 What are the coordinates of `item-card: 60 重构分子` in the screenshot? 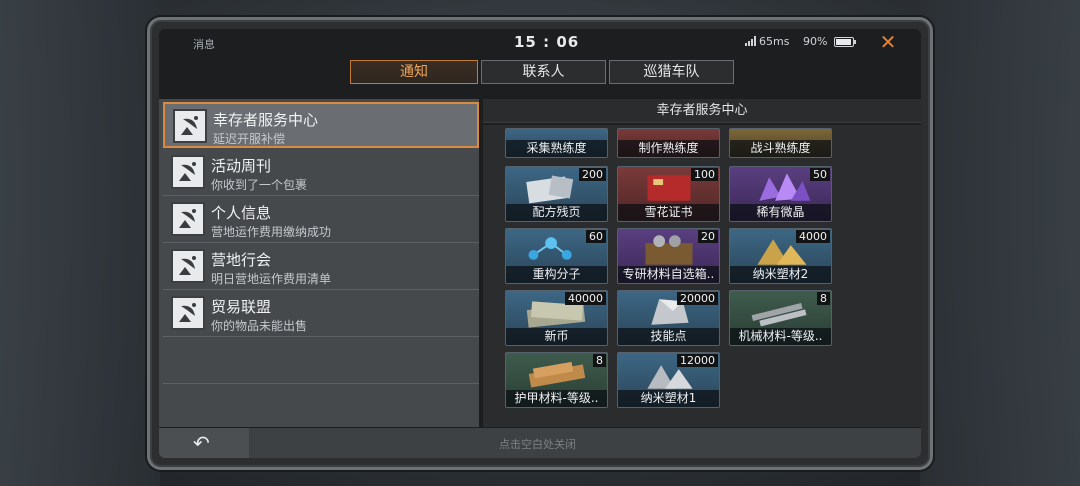 It's located at (556, 256).